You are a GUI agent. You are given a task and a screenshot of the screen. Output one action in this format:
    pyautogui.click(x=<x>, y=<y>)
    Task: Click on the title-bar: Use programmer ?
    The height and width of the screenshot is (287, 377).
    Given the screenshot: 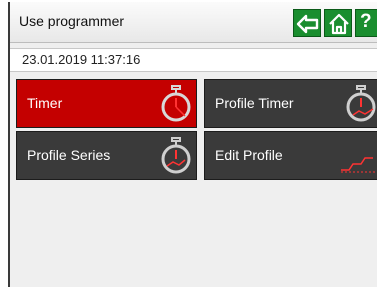 What is the action you would take?
    pyautogui.click(x=193, y=22)
    